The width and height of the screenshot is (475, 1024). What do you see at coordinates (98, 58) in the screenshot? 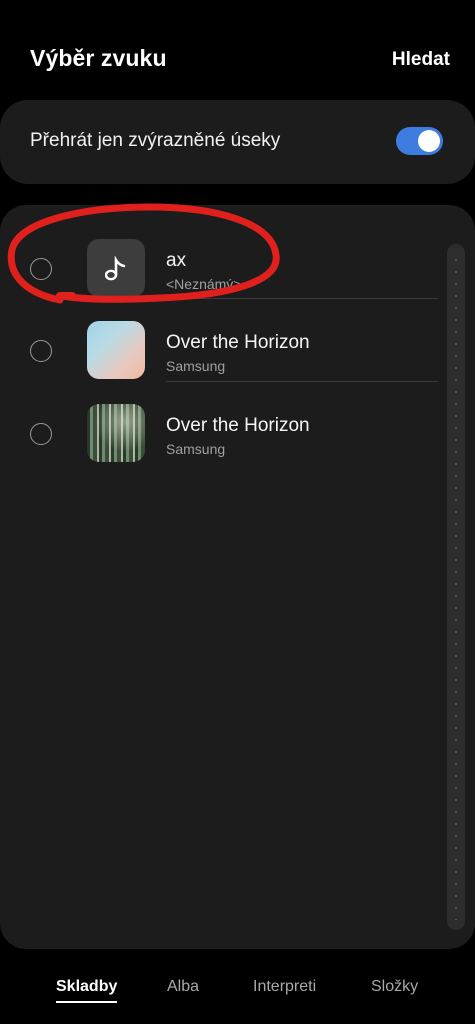
I see `page-title: Výběr zvuku` at bounding box center [98, 58].